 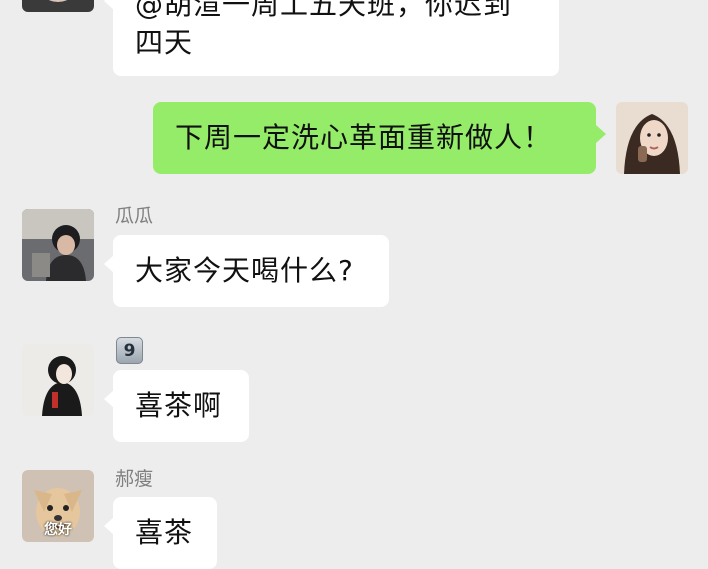 What do you see at coordinates (134, 479) in the screenshot?
I see `sender-name: 郝瘦` at bounding box center [134, 479].